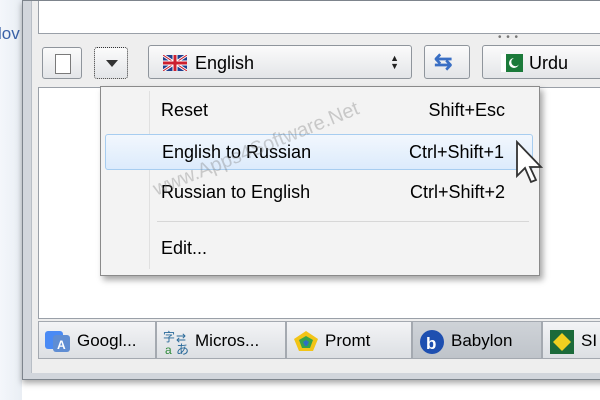  Describe the element at coordinates (457, 192) in the screenshot. I see `menu-item-shortcut: Ctrl+Shift+2` at that location.